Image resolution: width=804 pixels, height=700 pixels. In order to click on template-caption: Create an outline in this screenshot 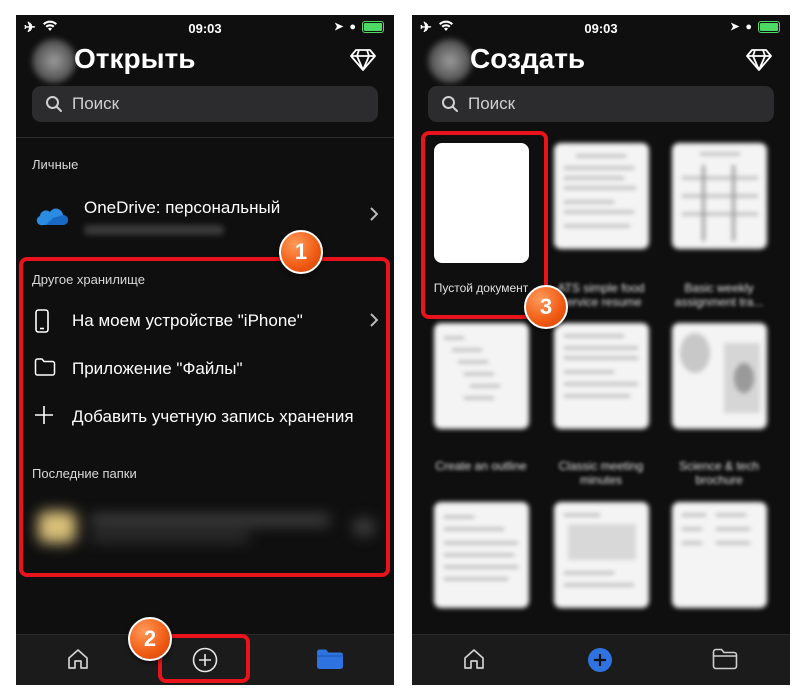, I will do `click(481, 466)`.